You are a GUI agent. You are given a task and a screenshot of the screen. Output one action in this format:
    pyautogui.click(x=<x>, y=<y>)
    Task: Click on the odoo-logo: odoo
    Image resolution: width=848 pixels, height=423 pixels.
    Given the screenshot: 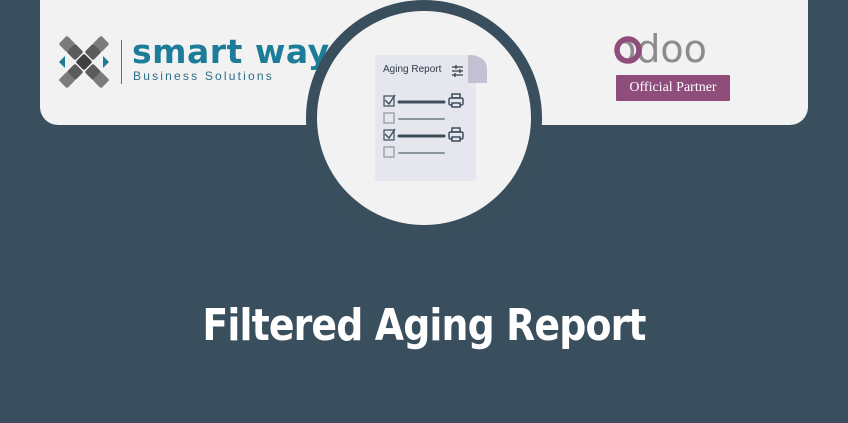 What is the action you would take?
    pyautogui.click(x=660, y=50)
    